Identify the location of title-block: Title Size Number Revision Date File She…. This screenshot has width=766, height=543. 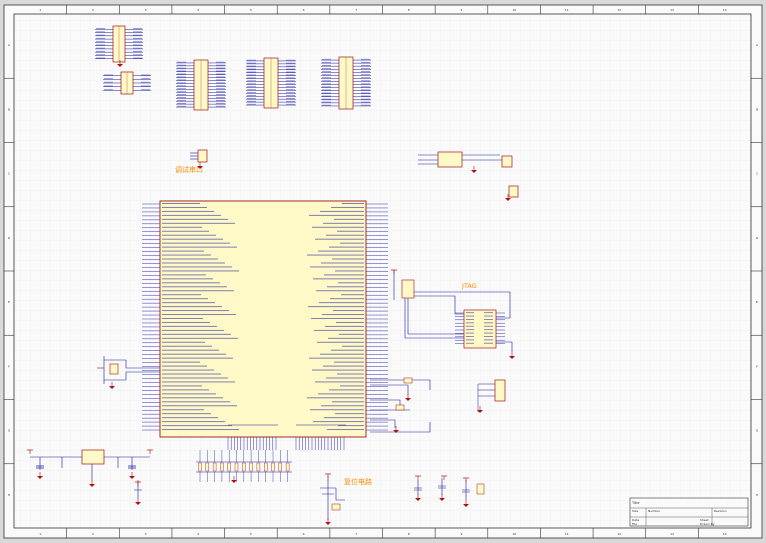
(689, 512).